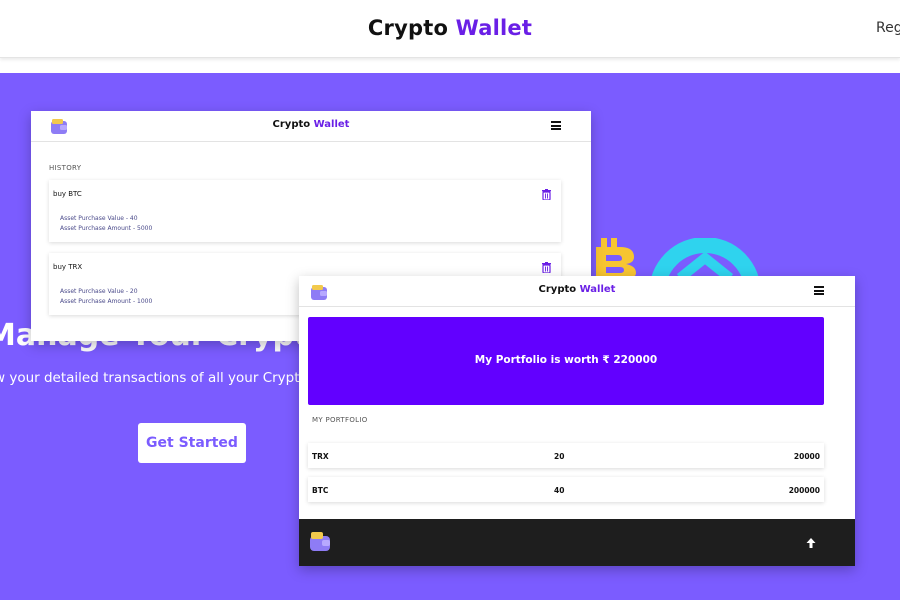 This screenshot has height=600, width=900. Describe the element at coordinates (597, 289) in the screenshot. I see `portfolio-title-accent: Wallet` at that location.